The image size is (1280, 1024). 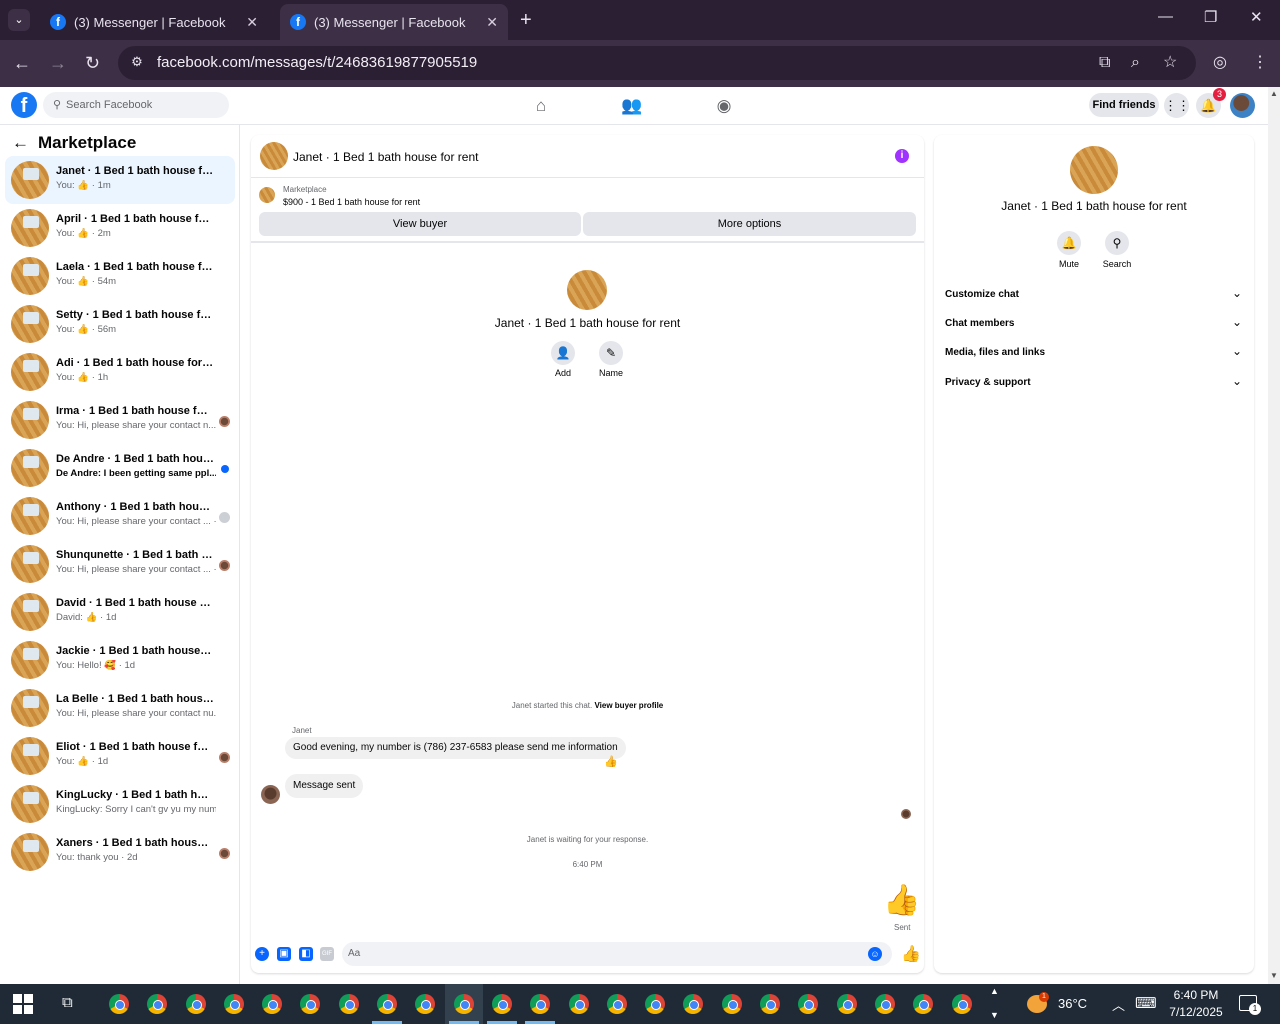 I want to click on listing-thumbnail, so click(x=267, y=195).